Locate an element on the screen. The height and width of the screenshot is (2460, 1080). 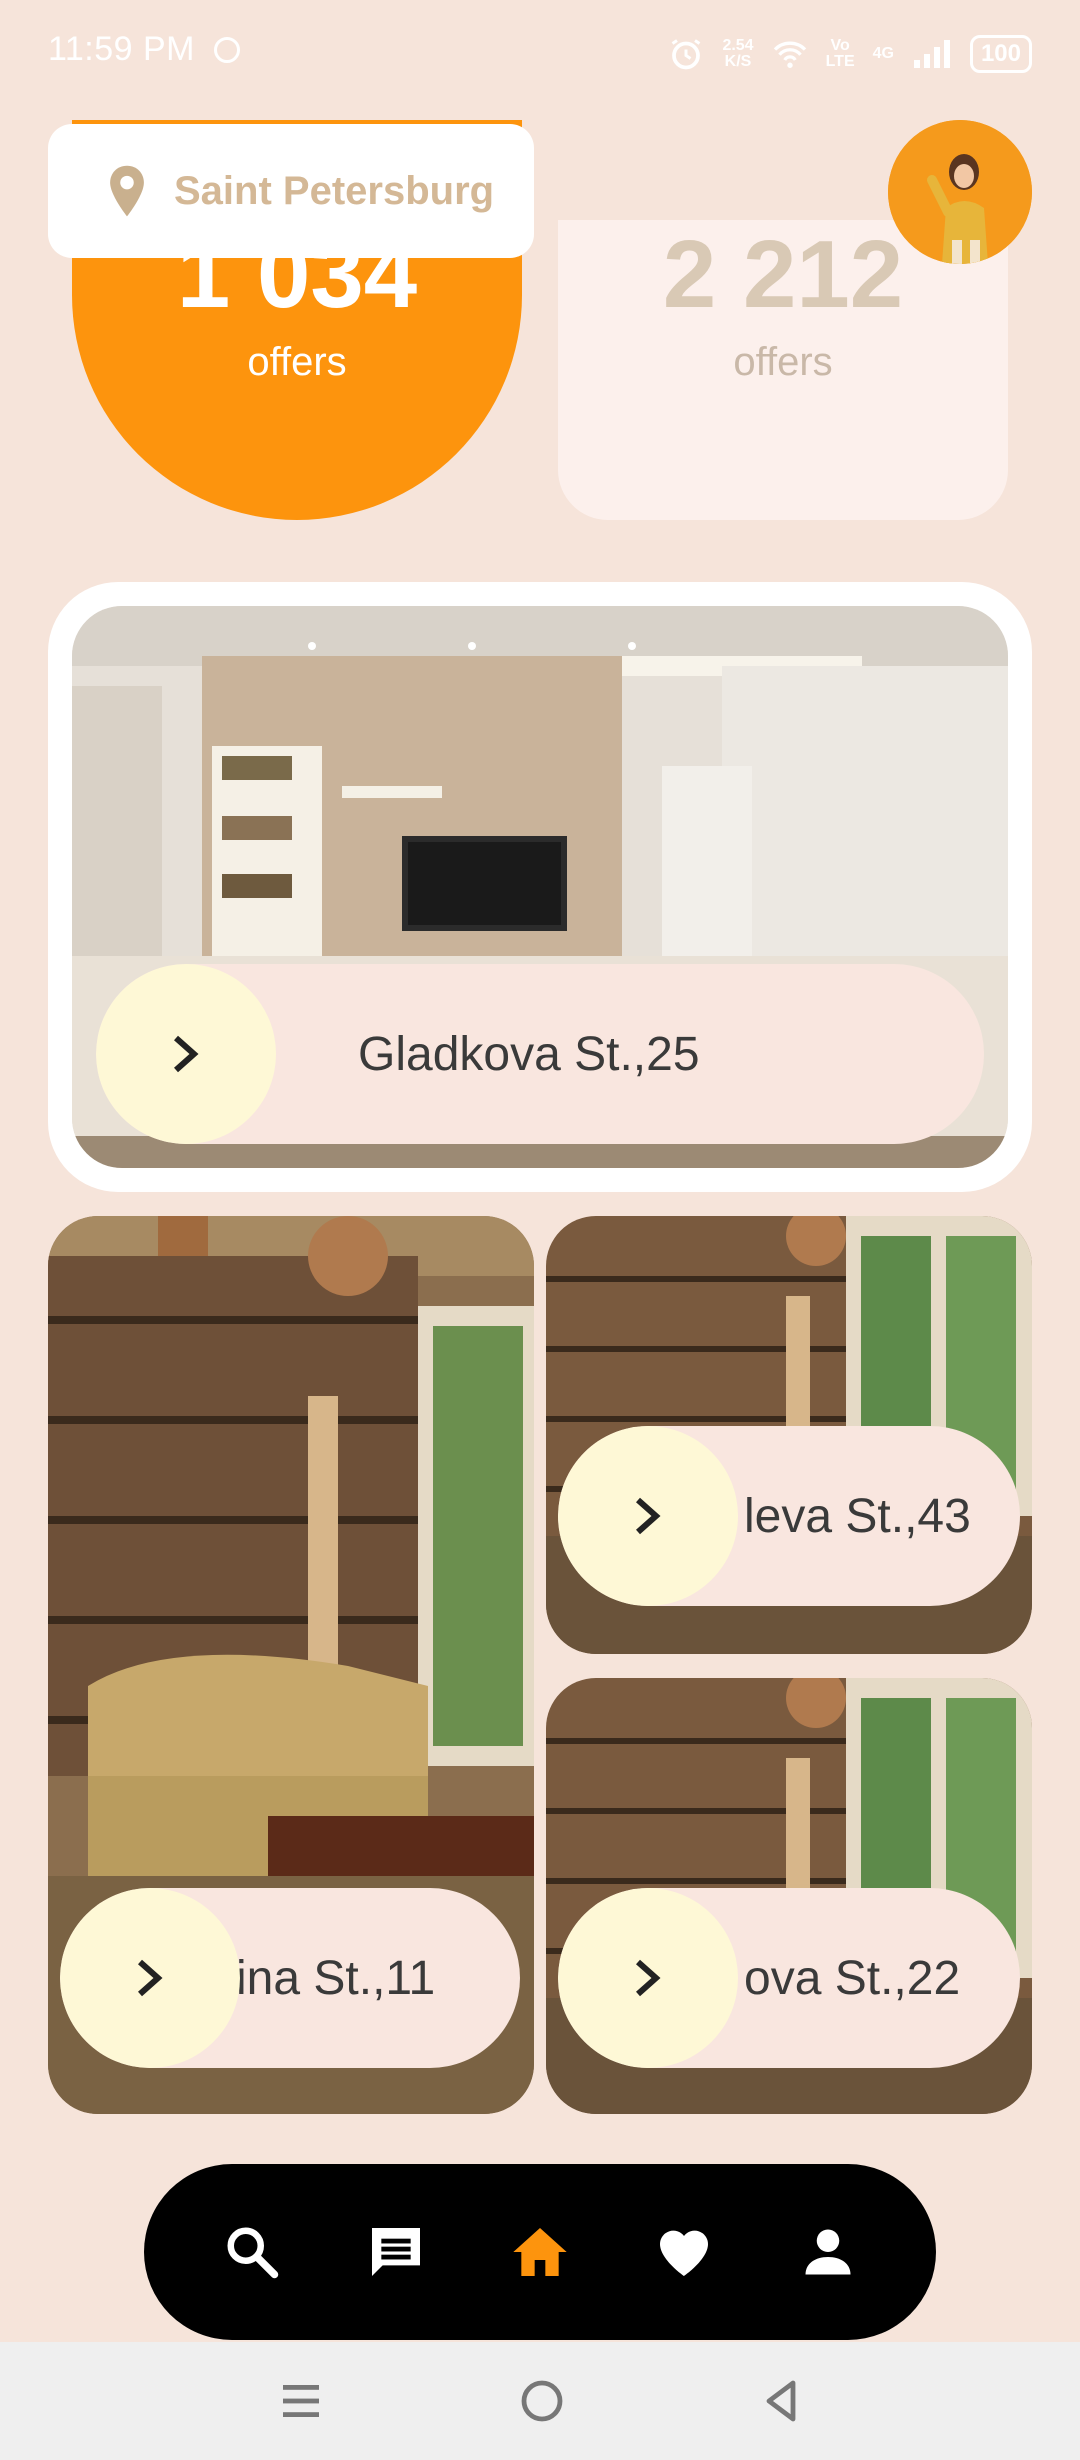
home-button-icon is located at coordinates (542, 2401).